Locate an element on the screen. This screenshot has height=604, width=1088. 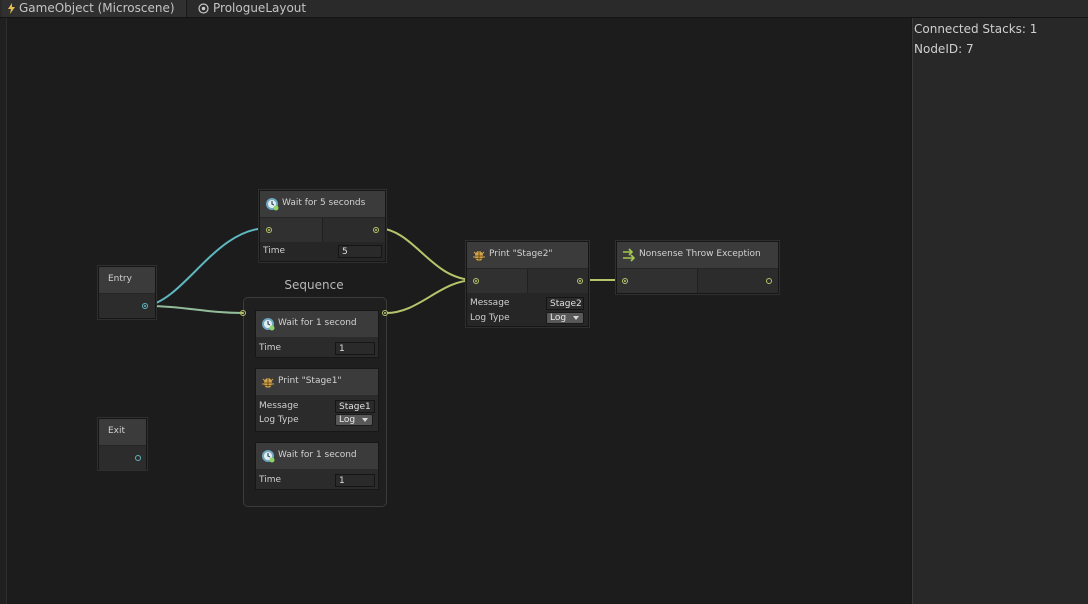
sequence-title: Sequence is located at coordinates (314, 285).